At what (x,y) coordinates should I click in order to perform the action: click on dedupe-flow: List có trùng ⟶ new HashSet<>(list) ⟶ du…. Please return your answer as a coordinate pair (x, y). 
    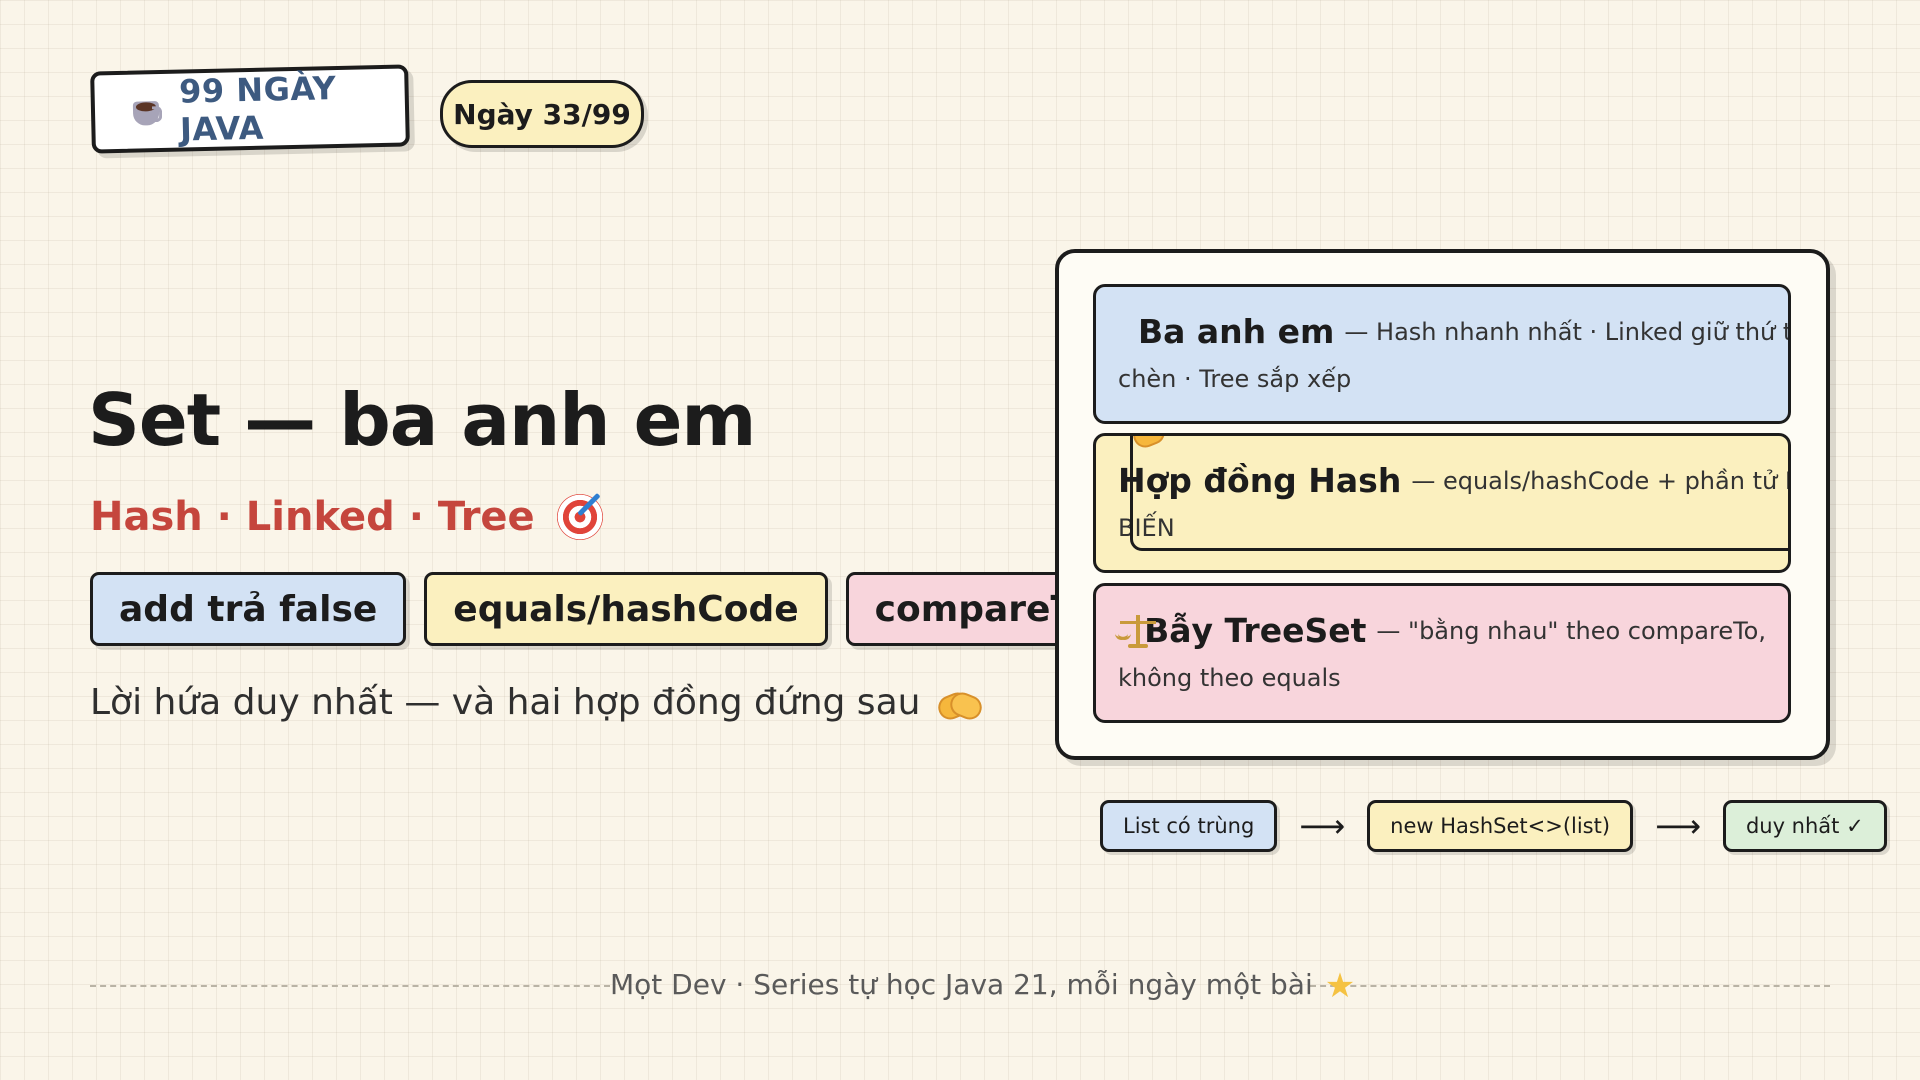
    Looking at the image, I should click on (1493, 826).